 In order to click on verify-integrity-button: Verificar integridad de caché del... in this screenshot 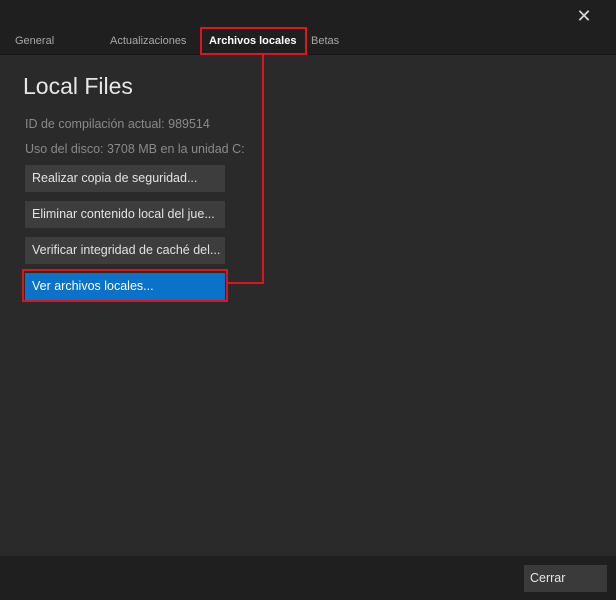, I will do `click(125, 250)`.